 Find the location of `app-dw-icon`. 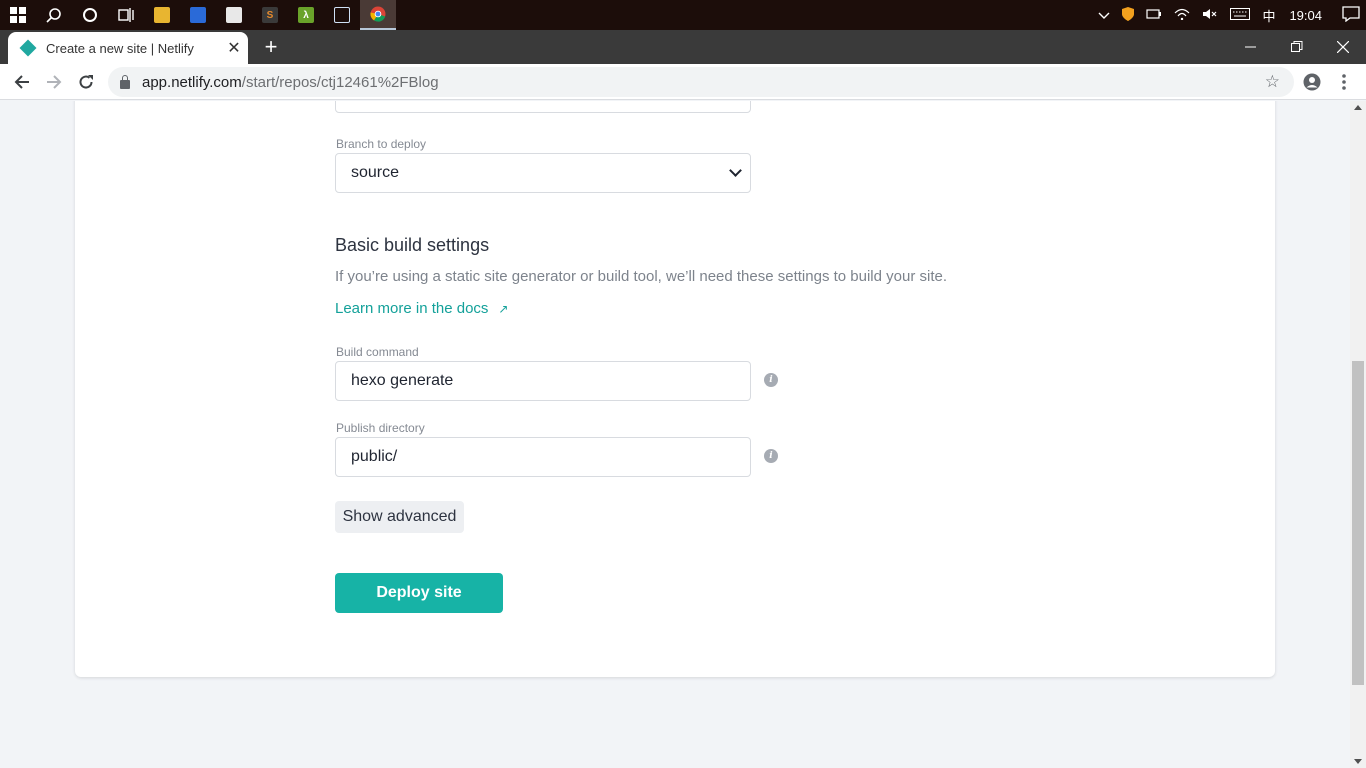

app-dw-icon is located at coordinates (198, 15).